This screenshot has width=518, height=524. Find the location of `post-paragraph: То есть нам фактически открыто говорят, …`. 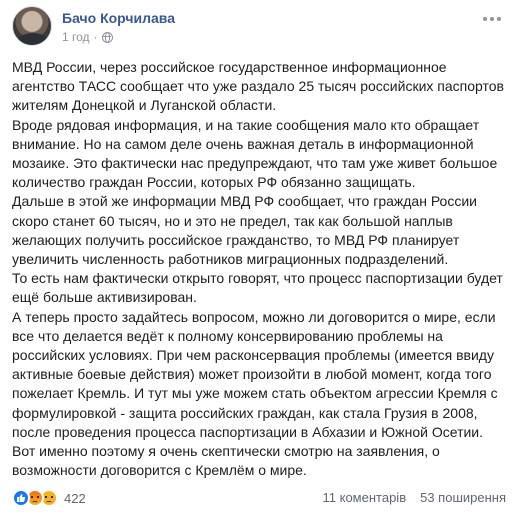

post-paragraph: То есть нам фактически открыто говорят, … is located at coordinates (257, 288).